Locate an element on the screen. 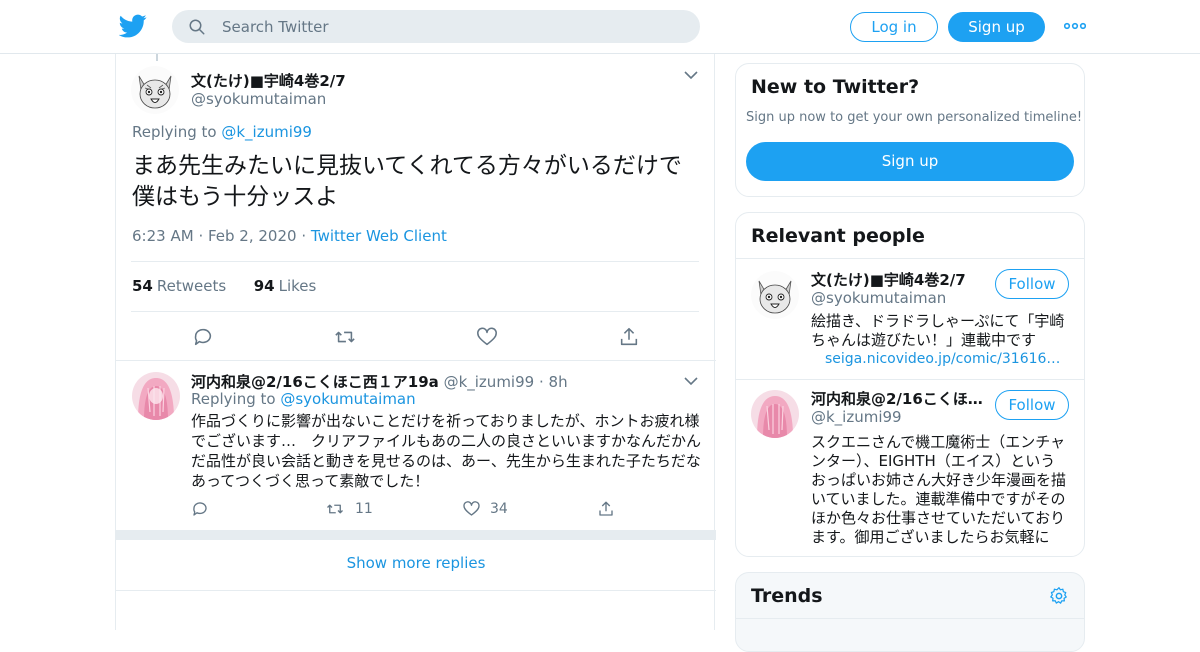 The height and width of the screenshot is (652, 1200). replying-to: Replying to @k_izumi99 is located at coordinates (222, 132).